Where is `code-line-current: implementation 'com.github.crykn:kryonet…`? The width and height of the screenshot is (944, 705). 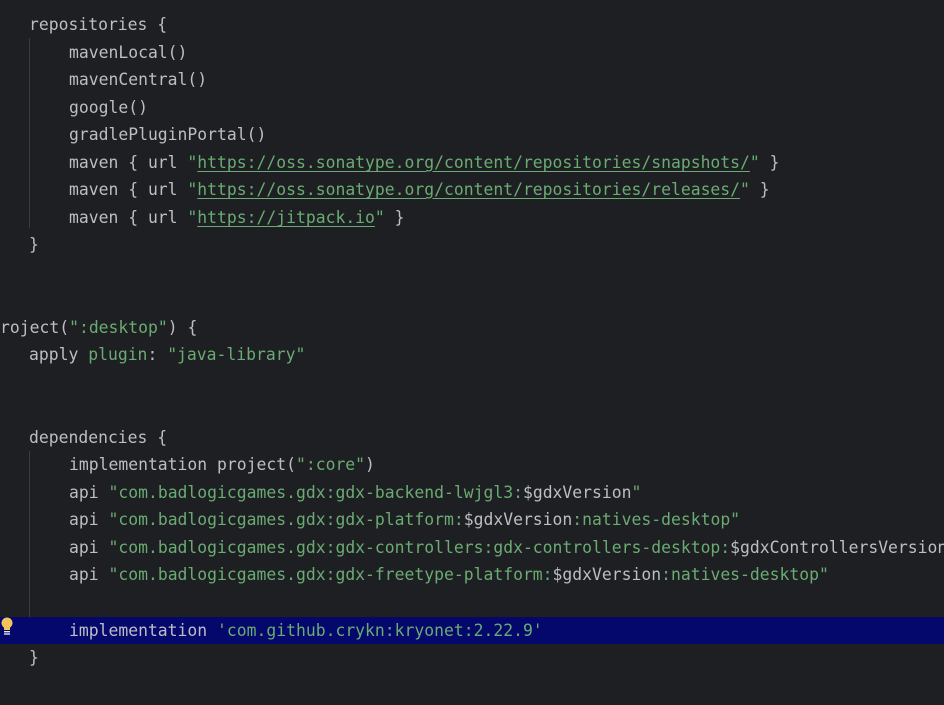 code-line-current: implementation 'com.github.crykn:kryonet… is located at coordinates (472, 630).